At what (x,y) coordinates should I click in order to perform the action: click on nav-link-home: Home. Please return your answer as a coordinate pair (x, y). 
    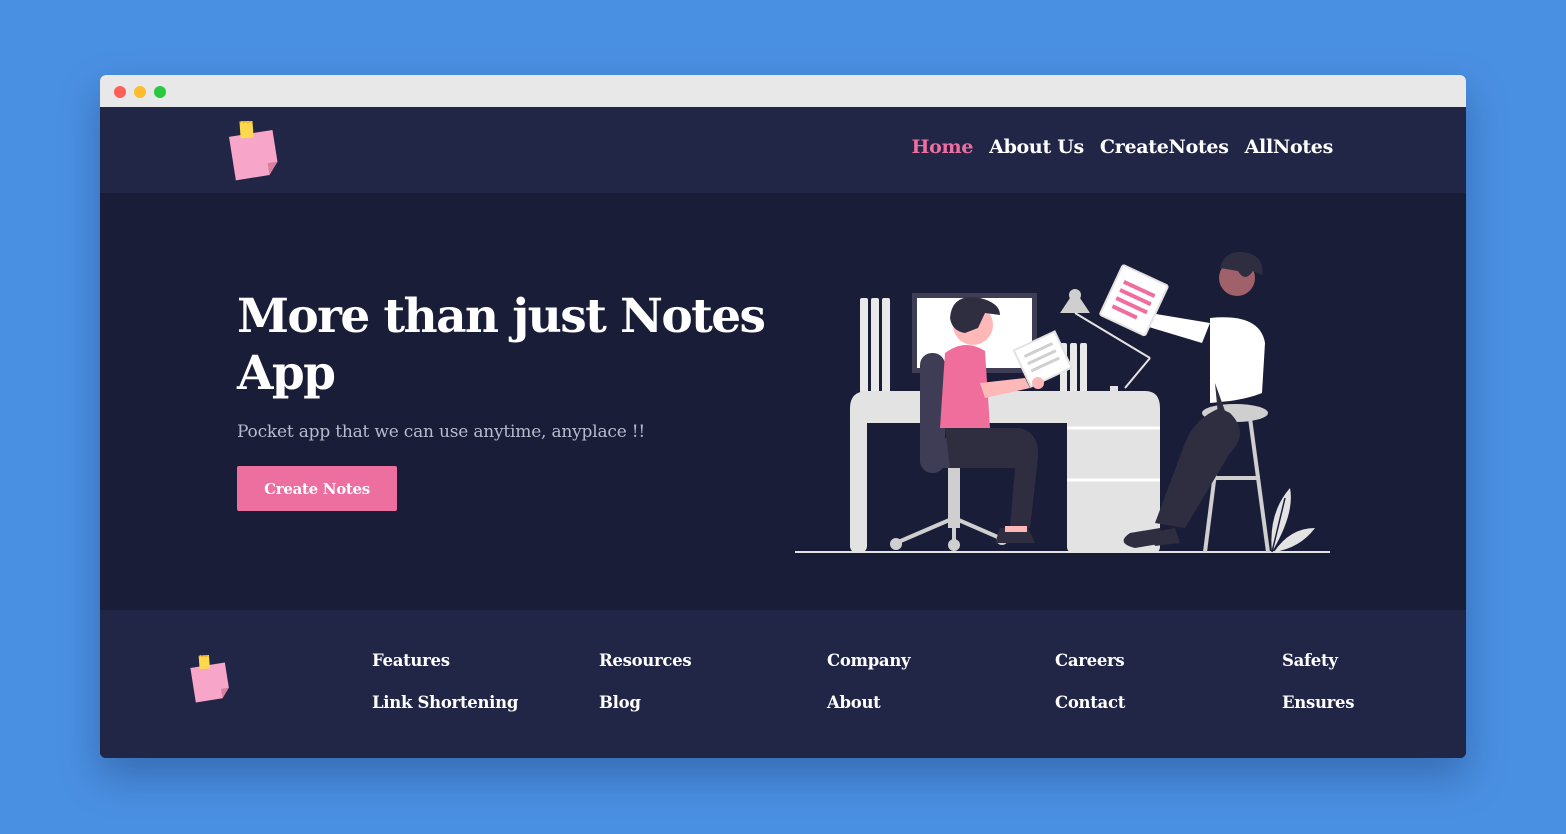
    Looking at the image, I should click on (943, 147).